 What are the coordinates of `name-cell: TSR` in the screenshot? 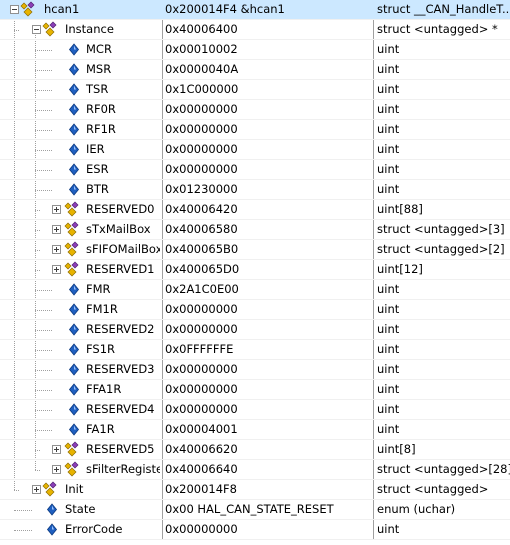 It's located at (80, 89).